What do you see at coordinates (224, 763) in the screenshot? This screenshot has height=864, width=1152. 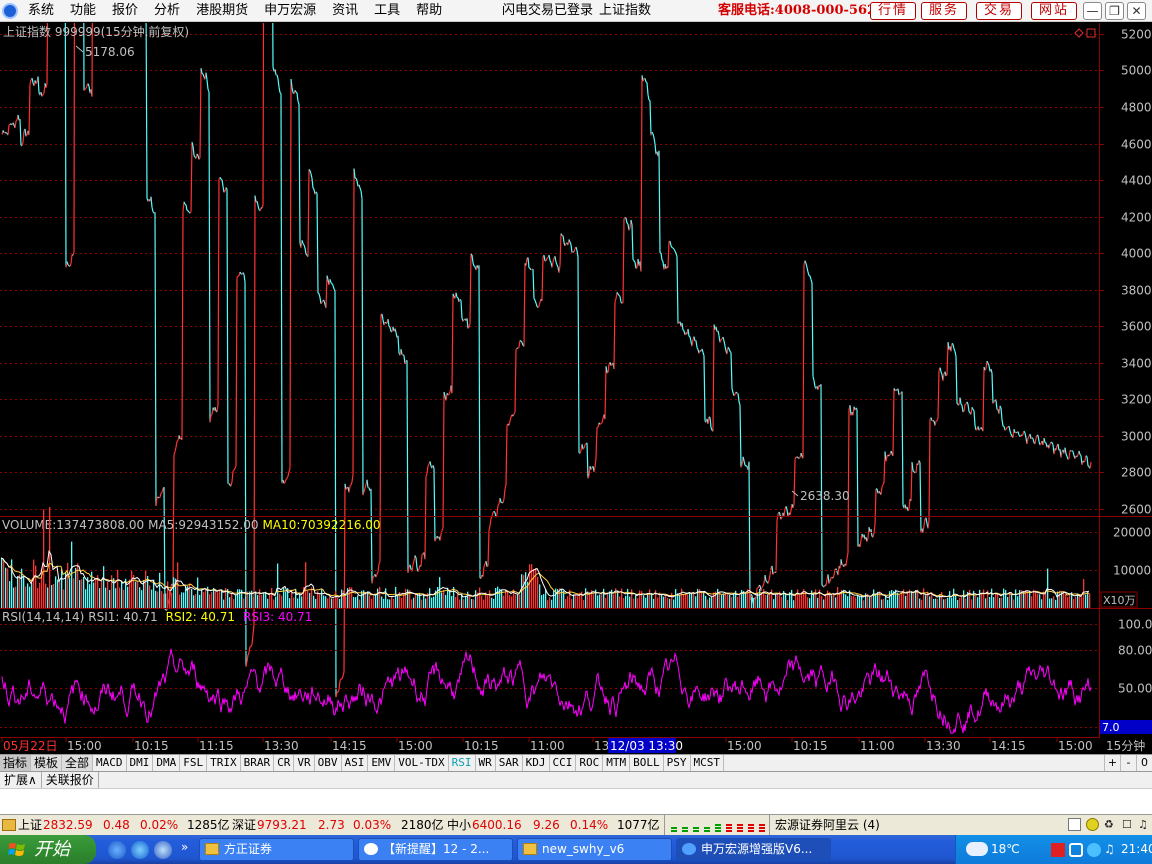 I see `tab-indicator-trix: TRIX` at bounding box center [224, 763].